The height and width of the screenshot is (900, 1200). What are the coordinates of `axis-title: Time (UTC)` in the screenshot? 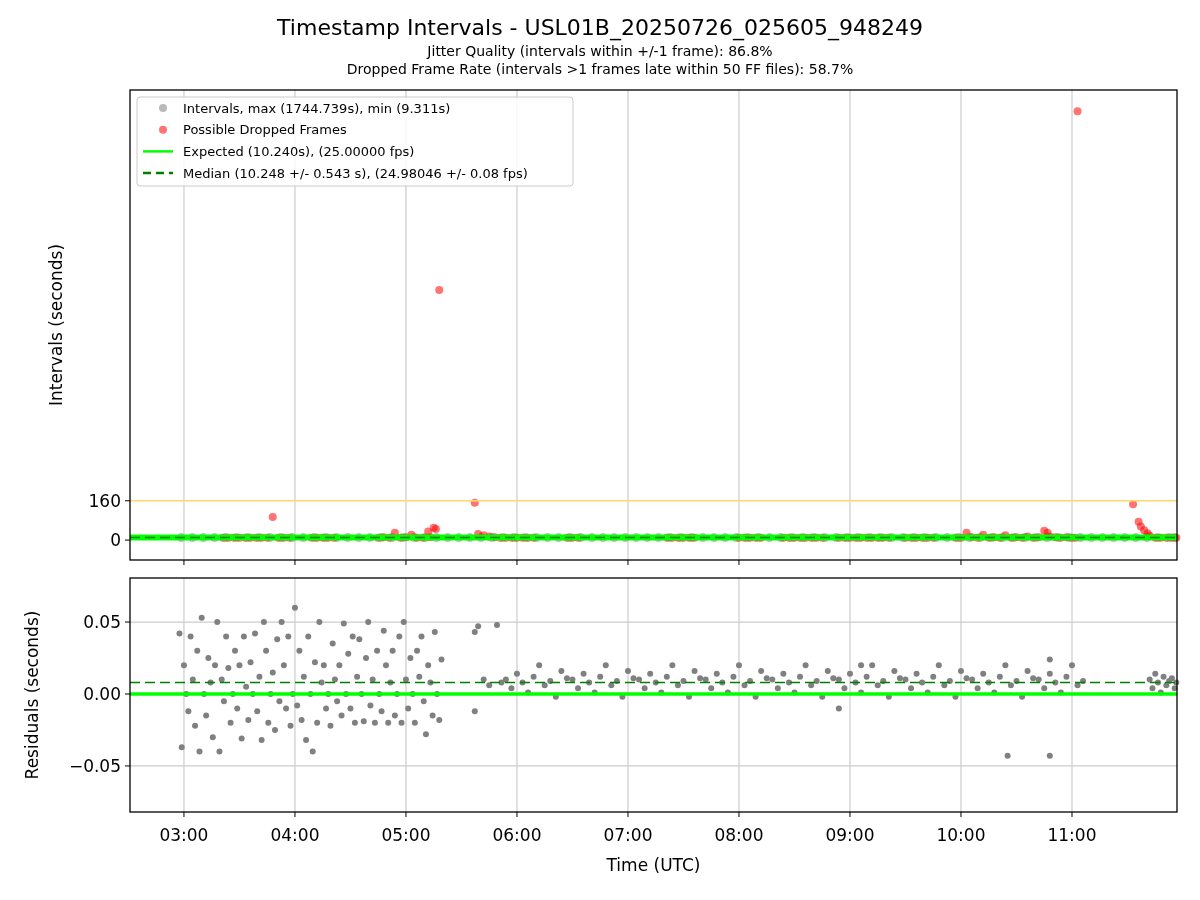 It's located at (653, 865).